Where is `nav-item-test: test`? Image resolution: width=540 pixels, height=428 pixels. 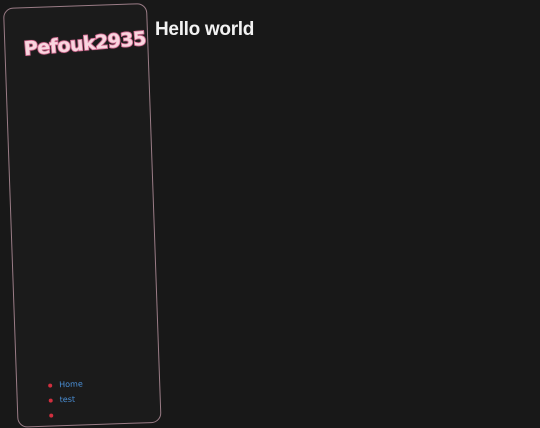 nav-item-test: test is located at coordinates (65, 399).